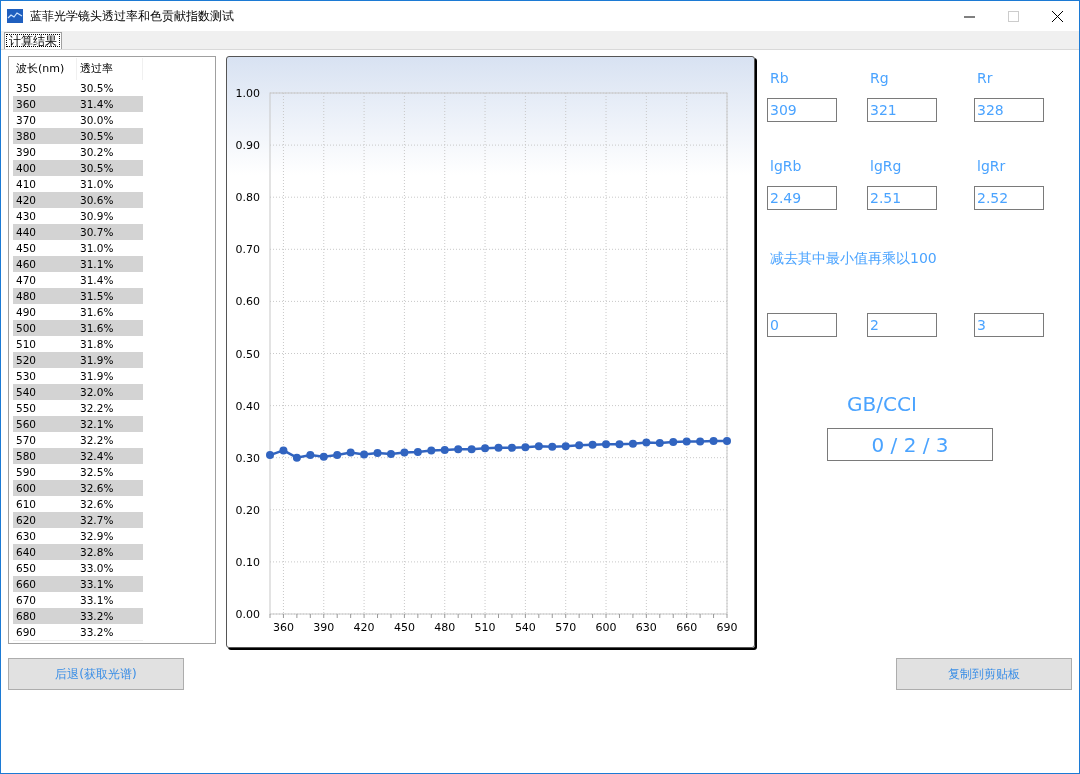  Describe the element at coordinates (247, 354) in the screenshot. I see `axis-tick-label: 0.50` at that location.